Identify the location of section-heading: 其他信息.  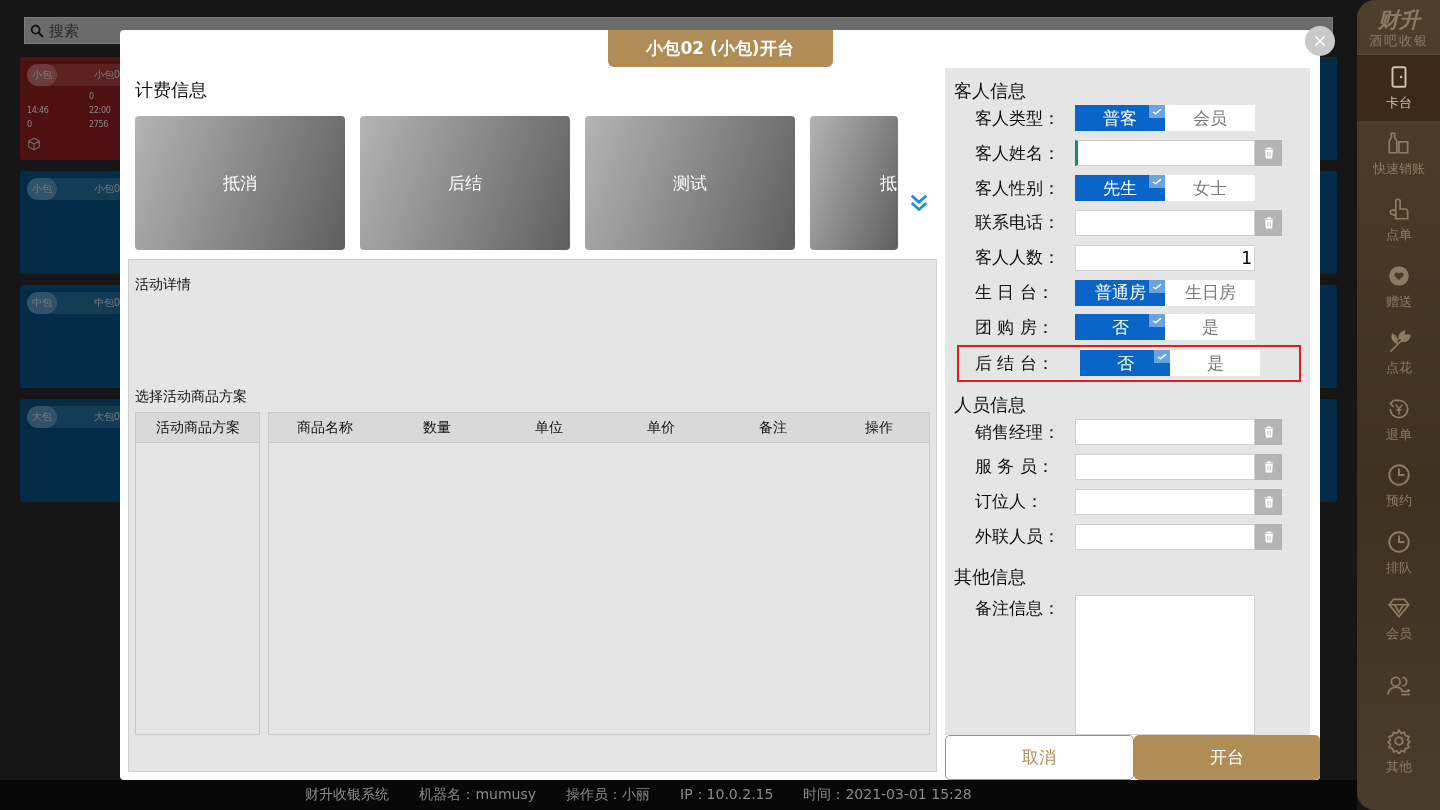
(990, 575).